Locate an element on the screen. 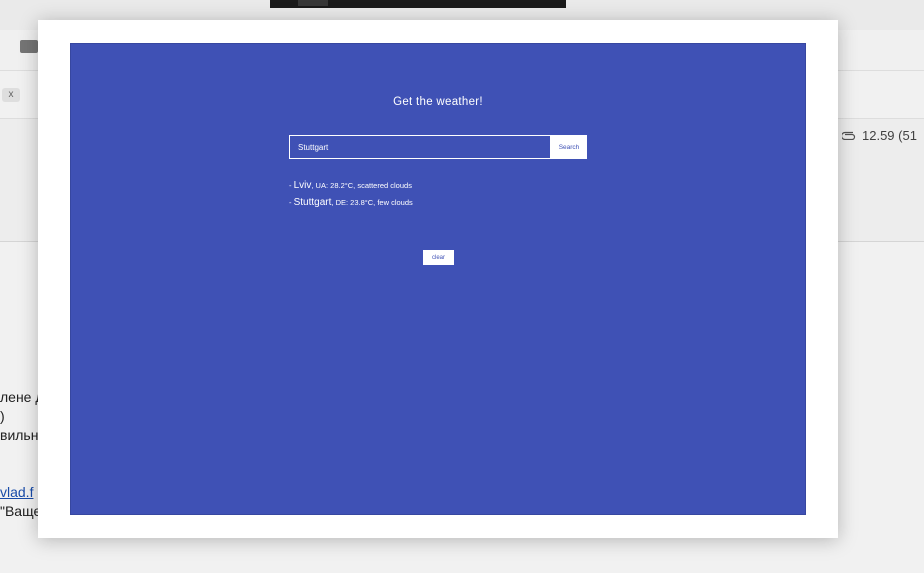 Image resolution: width=924 pixels, height=573 pixels. clear-button: clear is located at coordinates (438, 257).